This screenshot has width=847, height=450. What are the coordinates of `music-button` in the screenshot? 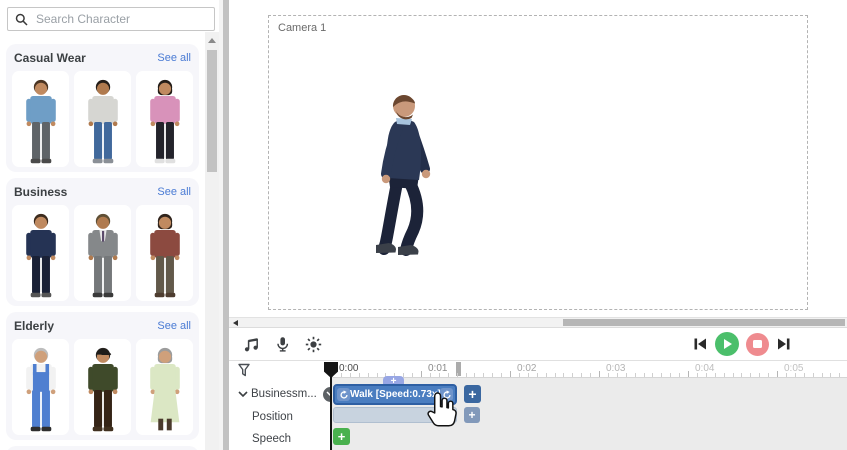 It's located at (251, 344).